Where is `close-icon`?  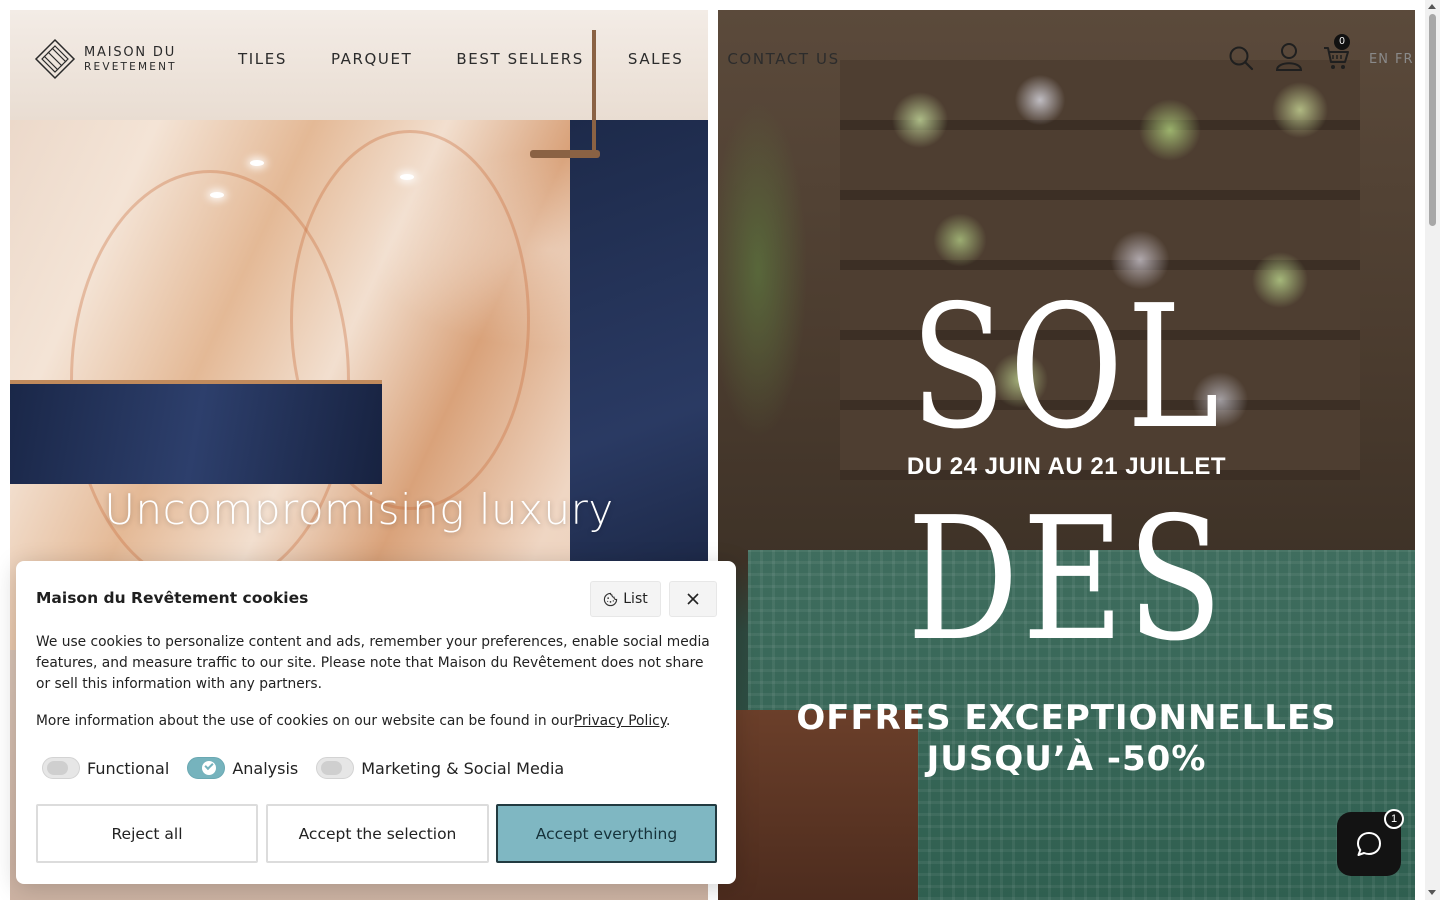 close-icon is located at coordinates (693, 599).